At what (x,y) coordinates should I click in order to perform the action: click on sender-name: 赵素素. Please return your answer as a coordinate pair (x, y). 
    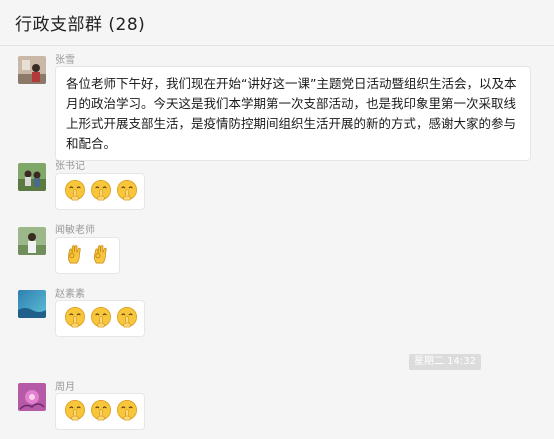
    Looking at the image, I should click on (70, 294).